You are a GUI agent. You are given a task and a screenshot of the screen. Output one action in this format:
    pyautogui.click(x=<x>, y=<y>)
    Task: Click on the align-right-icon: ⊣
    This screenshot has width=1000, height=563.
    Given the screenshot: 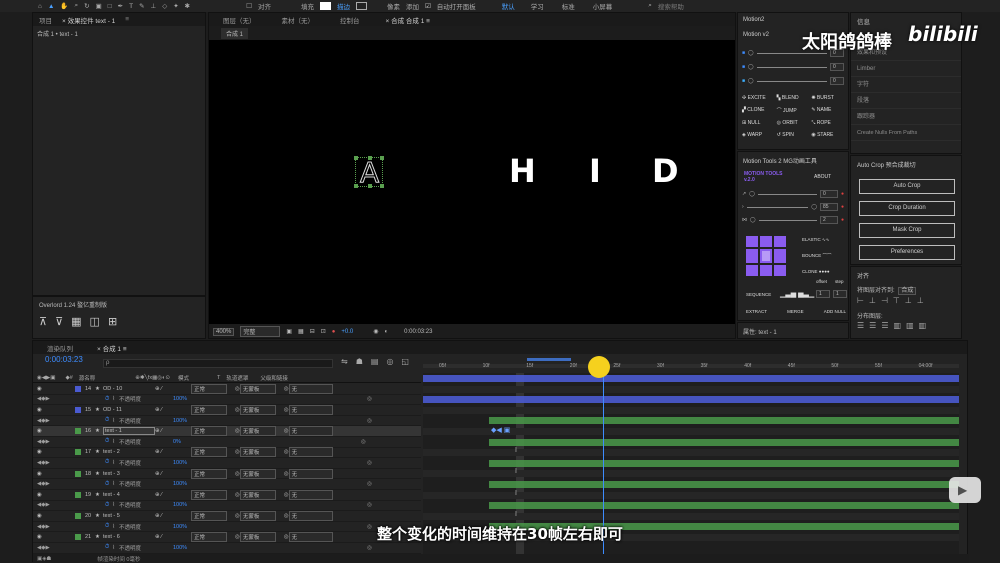 What is the action you would take?
    pyautogui.click(x=884, y=300)
    